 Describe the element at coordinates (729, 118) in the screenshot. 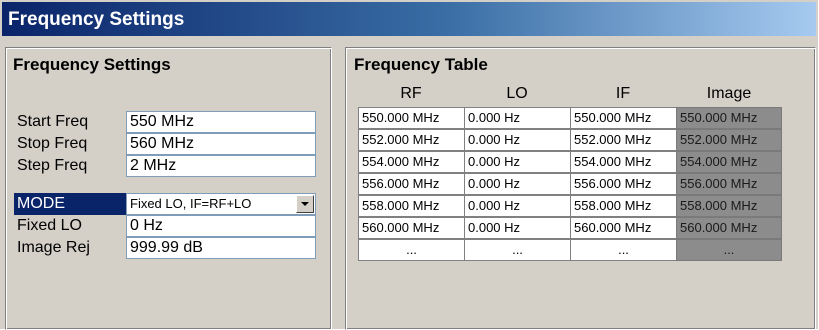

I see `table-cell-image: 550.000 MHz` at that location.